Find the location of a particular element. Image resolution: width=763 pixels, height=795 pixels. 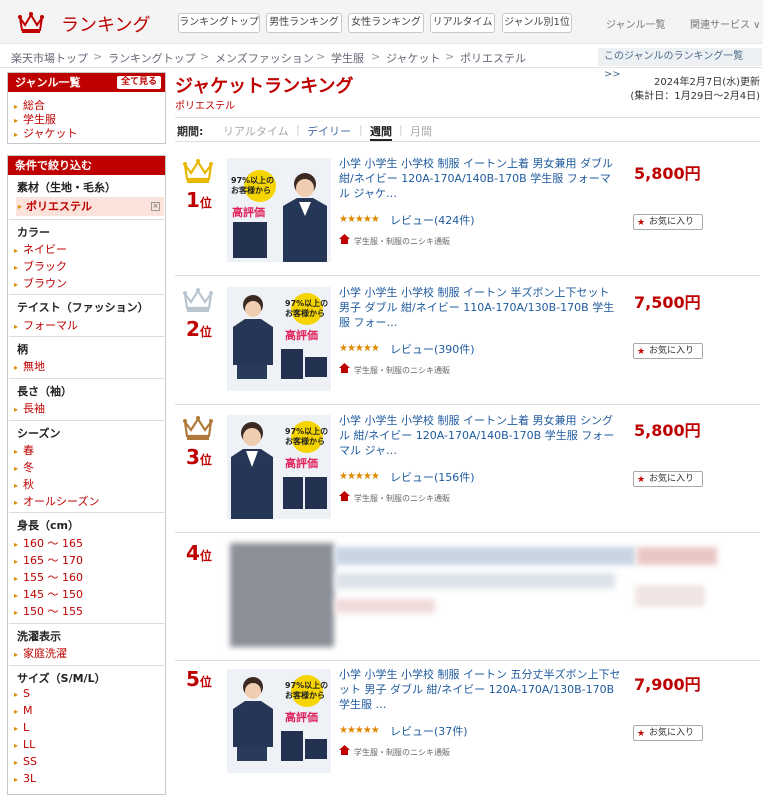

crown-logo-icon is located at coordinates (31, 22).